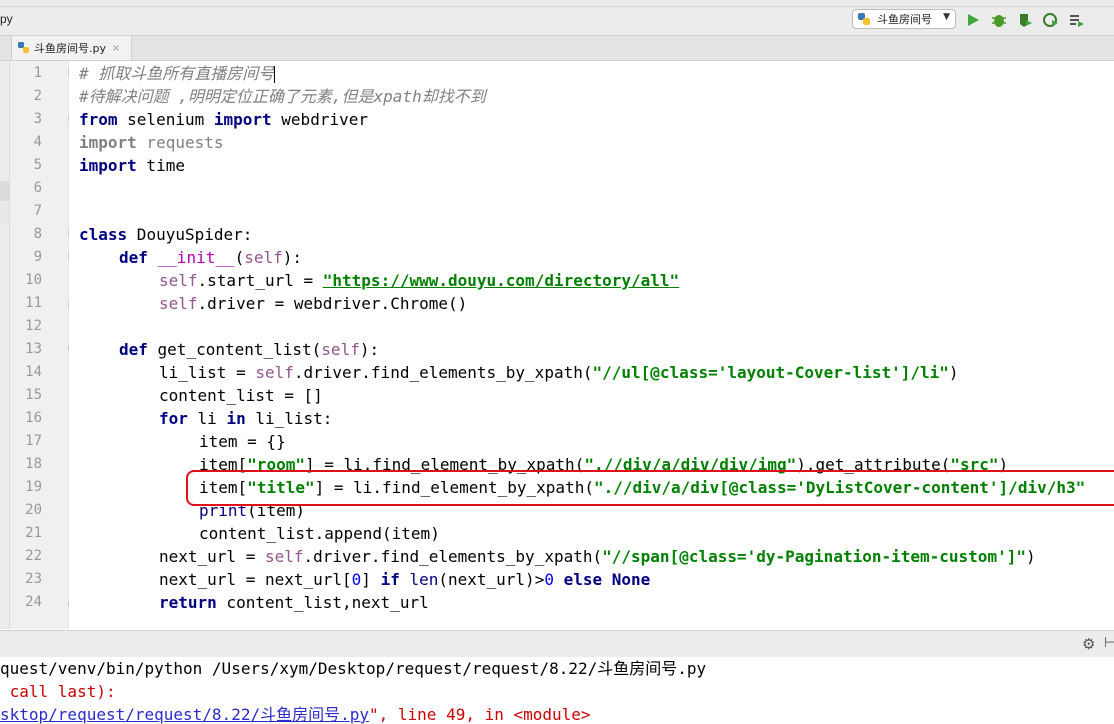 This screenshot has height=724, width=1114. I want to click on code-line: # 抓取斗鱼所有直播房间号, so click(177, 73).